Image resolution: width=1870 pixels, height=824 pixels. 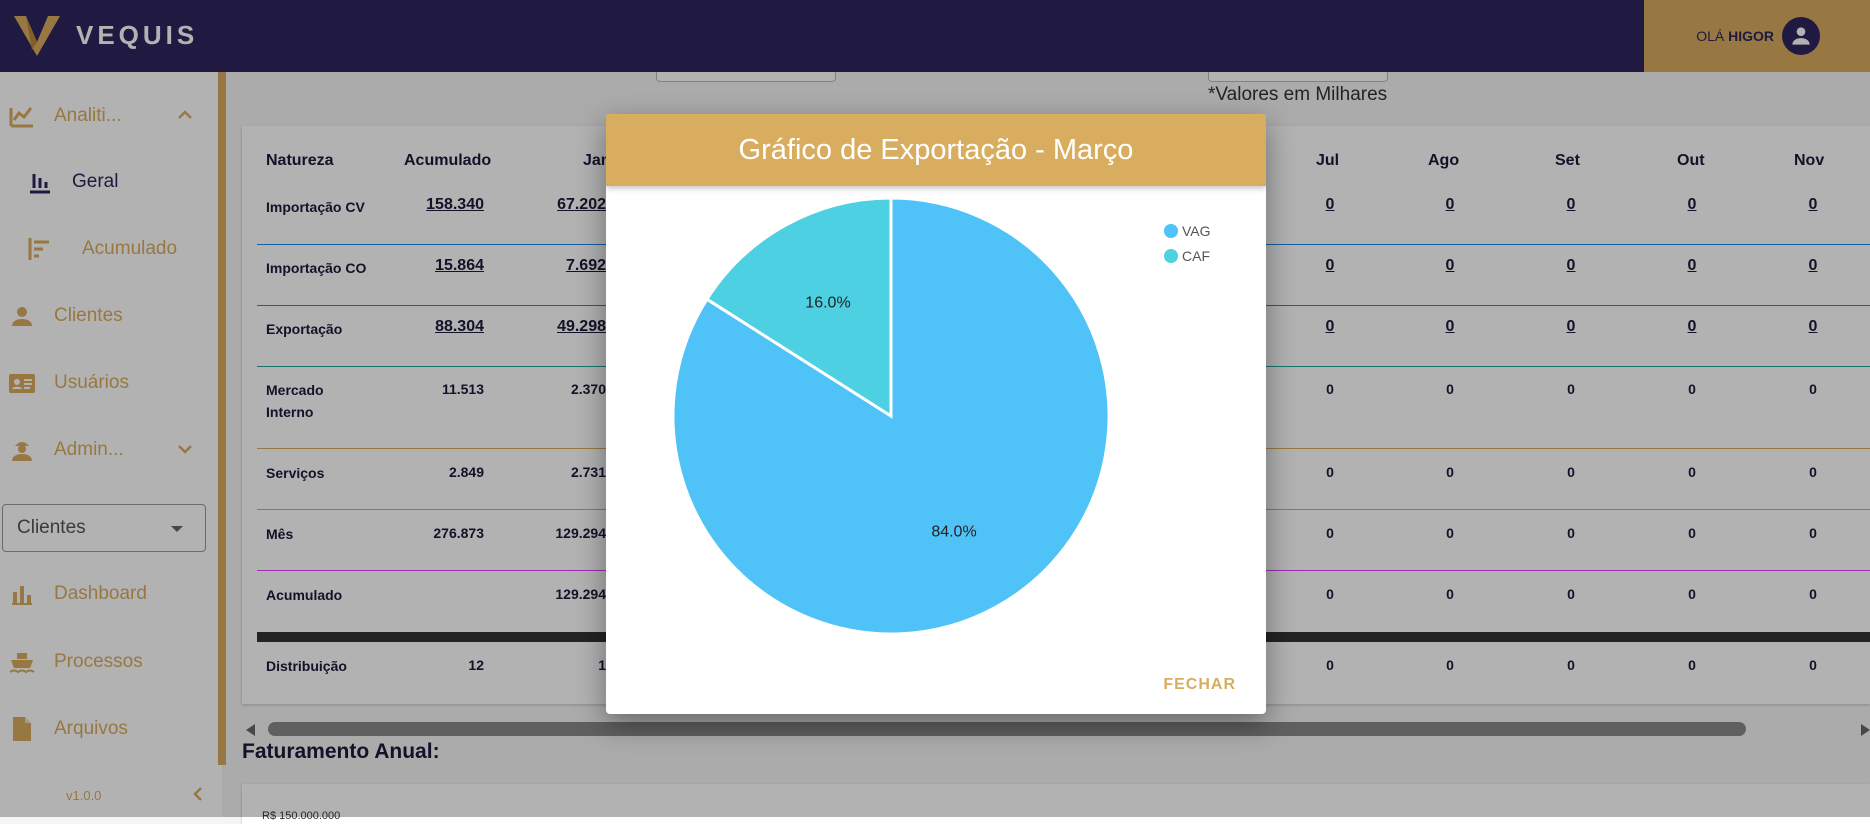 What do you see at coordinates (1199, 685) in the screenshot?
I see `close-button: FECHAR` at bounding box center [1199, 685].